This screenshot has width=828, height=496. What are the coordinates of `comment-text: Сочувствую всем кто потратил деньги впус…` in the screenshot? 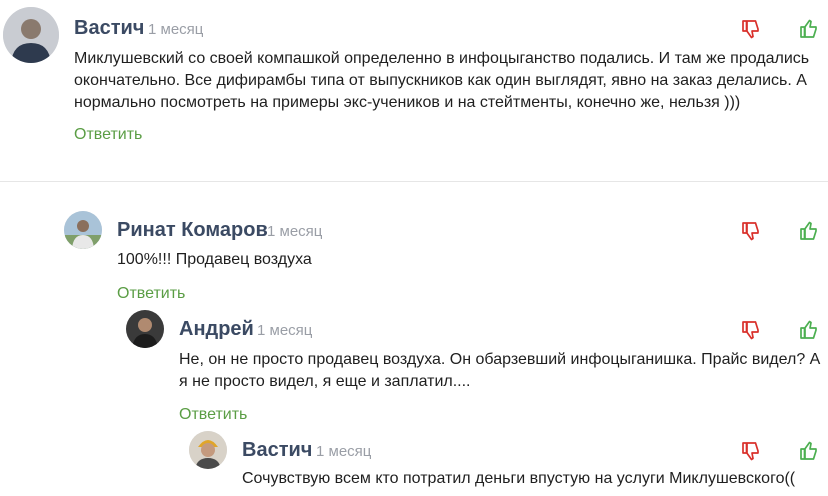 It's located at (519, 478).